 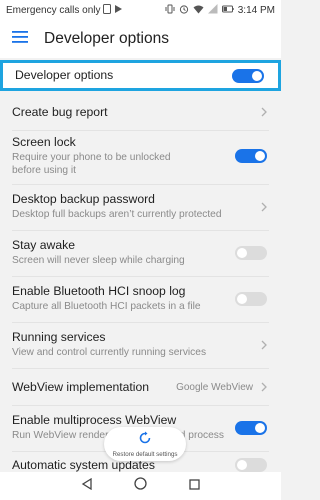 What do you see at coordinates (83, 199) in the screenshot?
I see `row-title: Desktop backup password` at bounding box center [83, 199].